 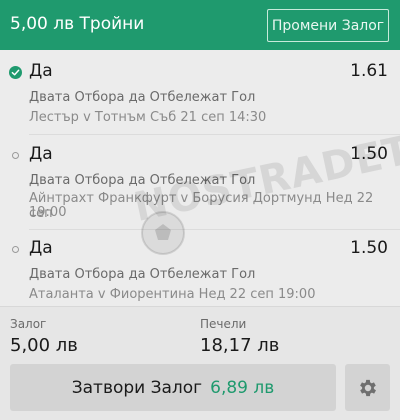 I want to click on returns-value: 18,17 лв, so click(x=240, y=345).